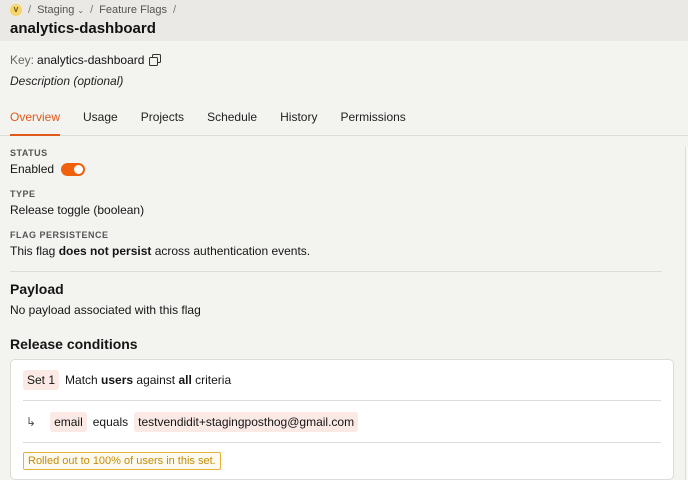 This screenshot has width=688, height=480. I want to click on property-chip: email, so click(68, 421).